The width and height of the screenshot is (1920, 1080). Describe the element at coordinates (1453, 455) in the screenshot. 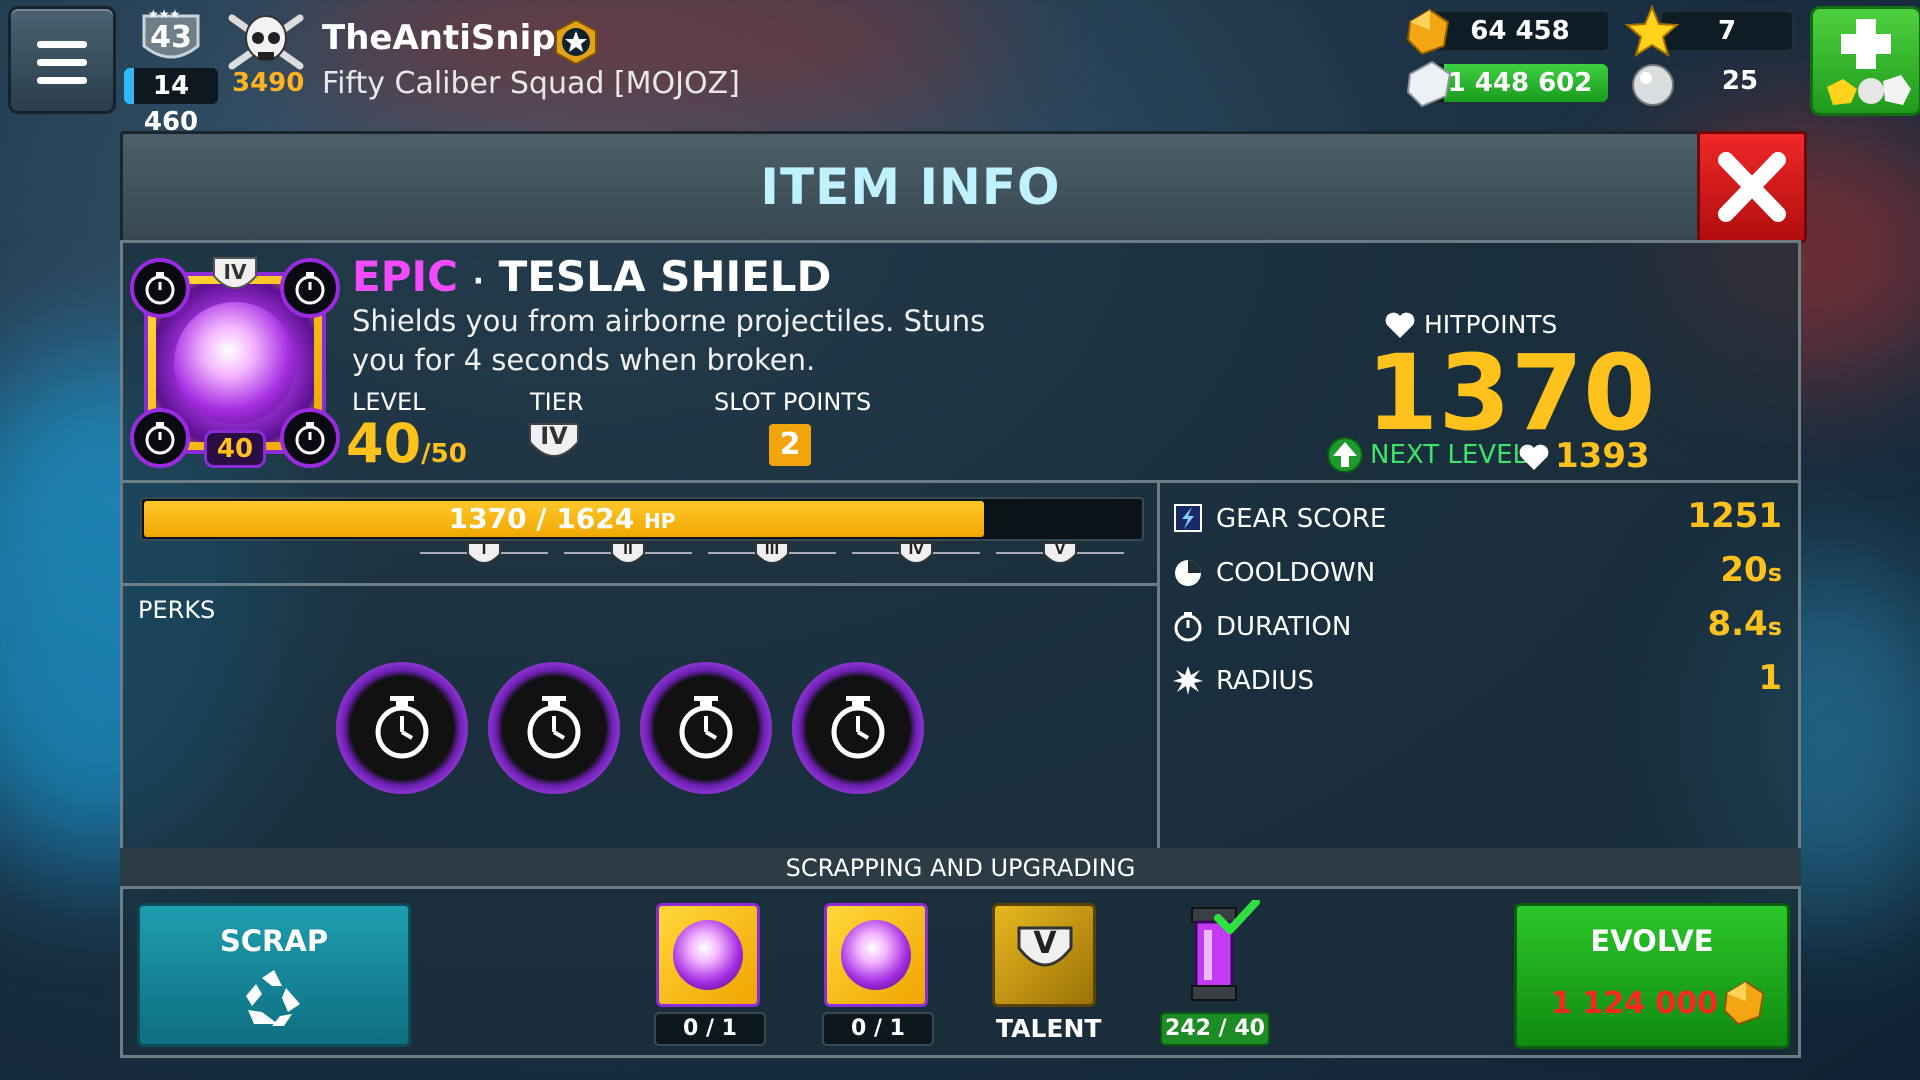

I see `next-level-label: NEXT LEVEL:` at that location.